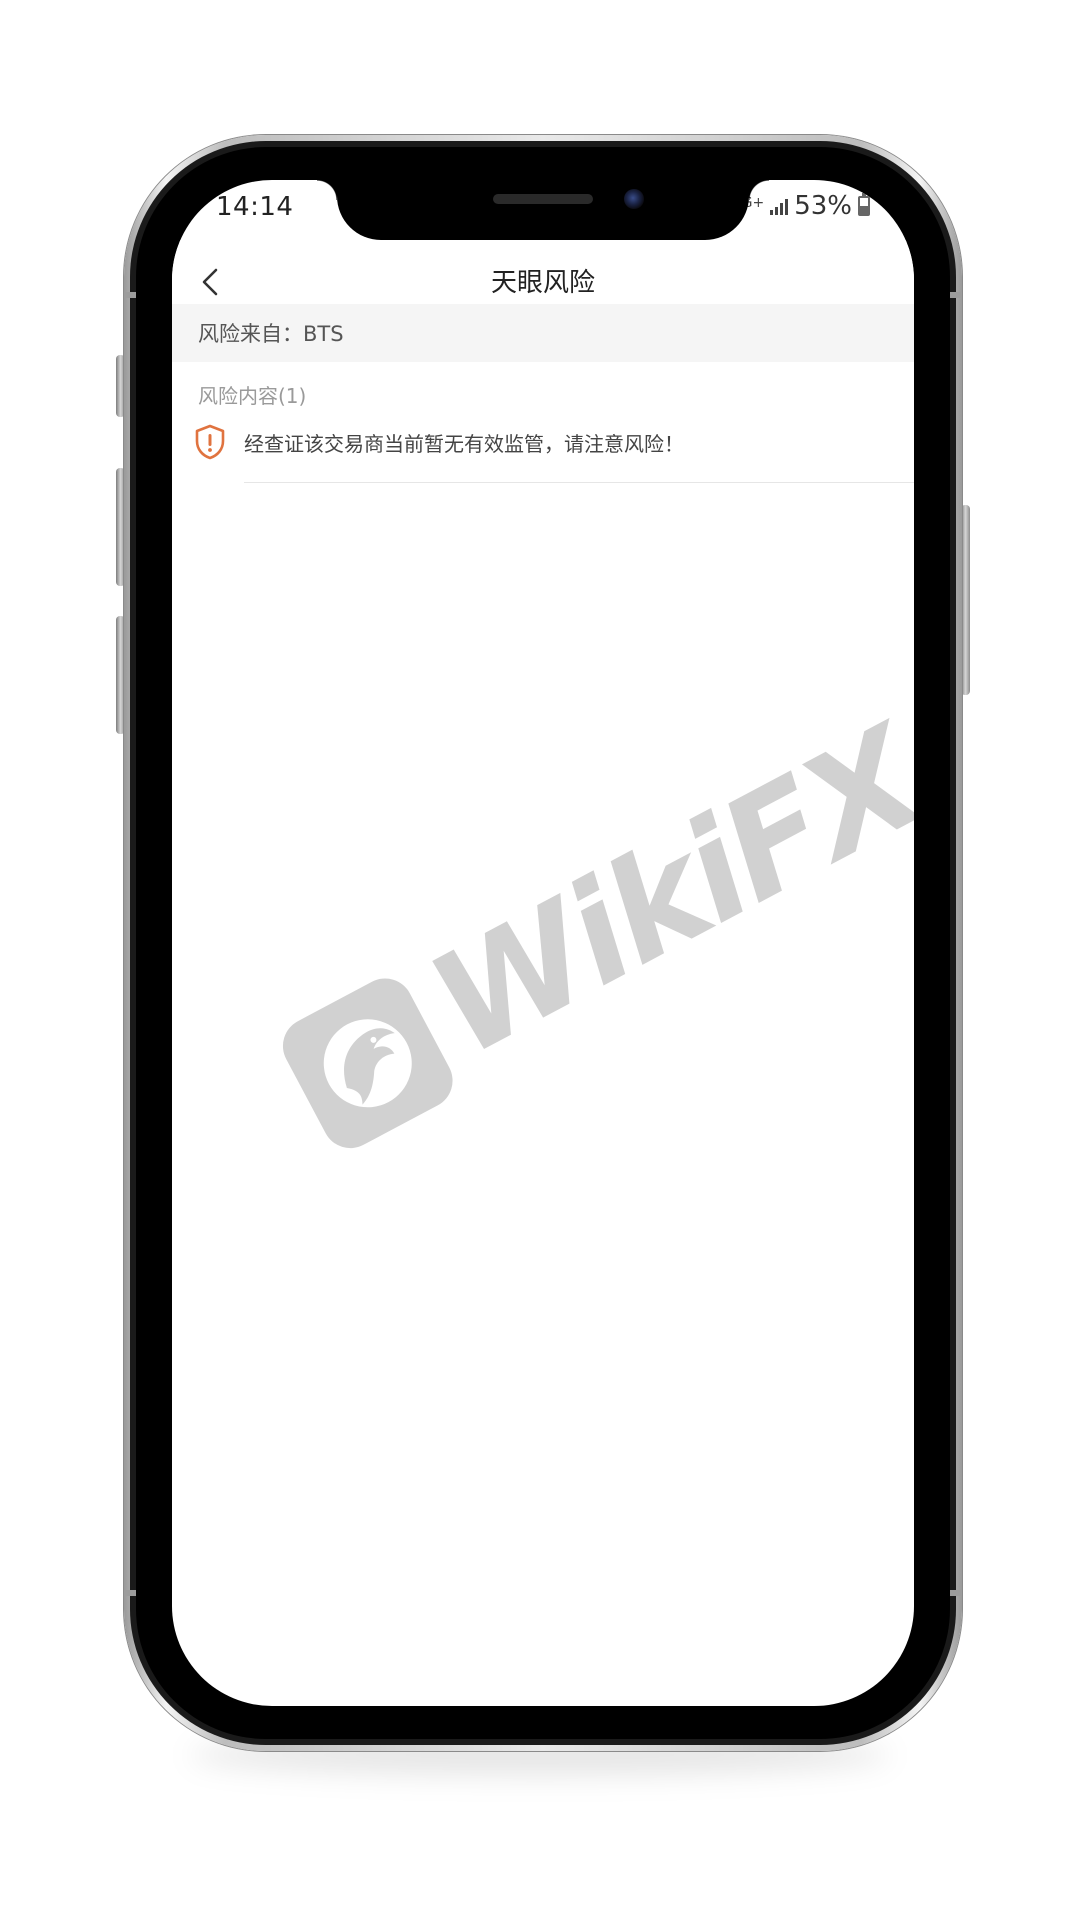  What do you see at coordinates (864, 209) in the screenshot?
I see `battery-level-fill` at bounding box center [864, 209].